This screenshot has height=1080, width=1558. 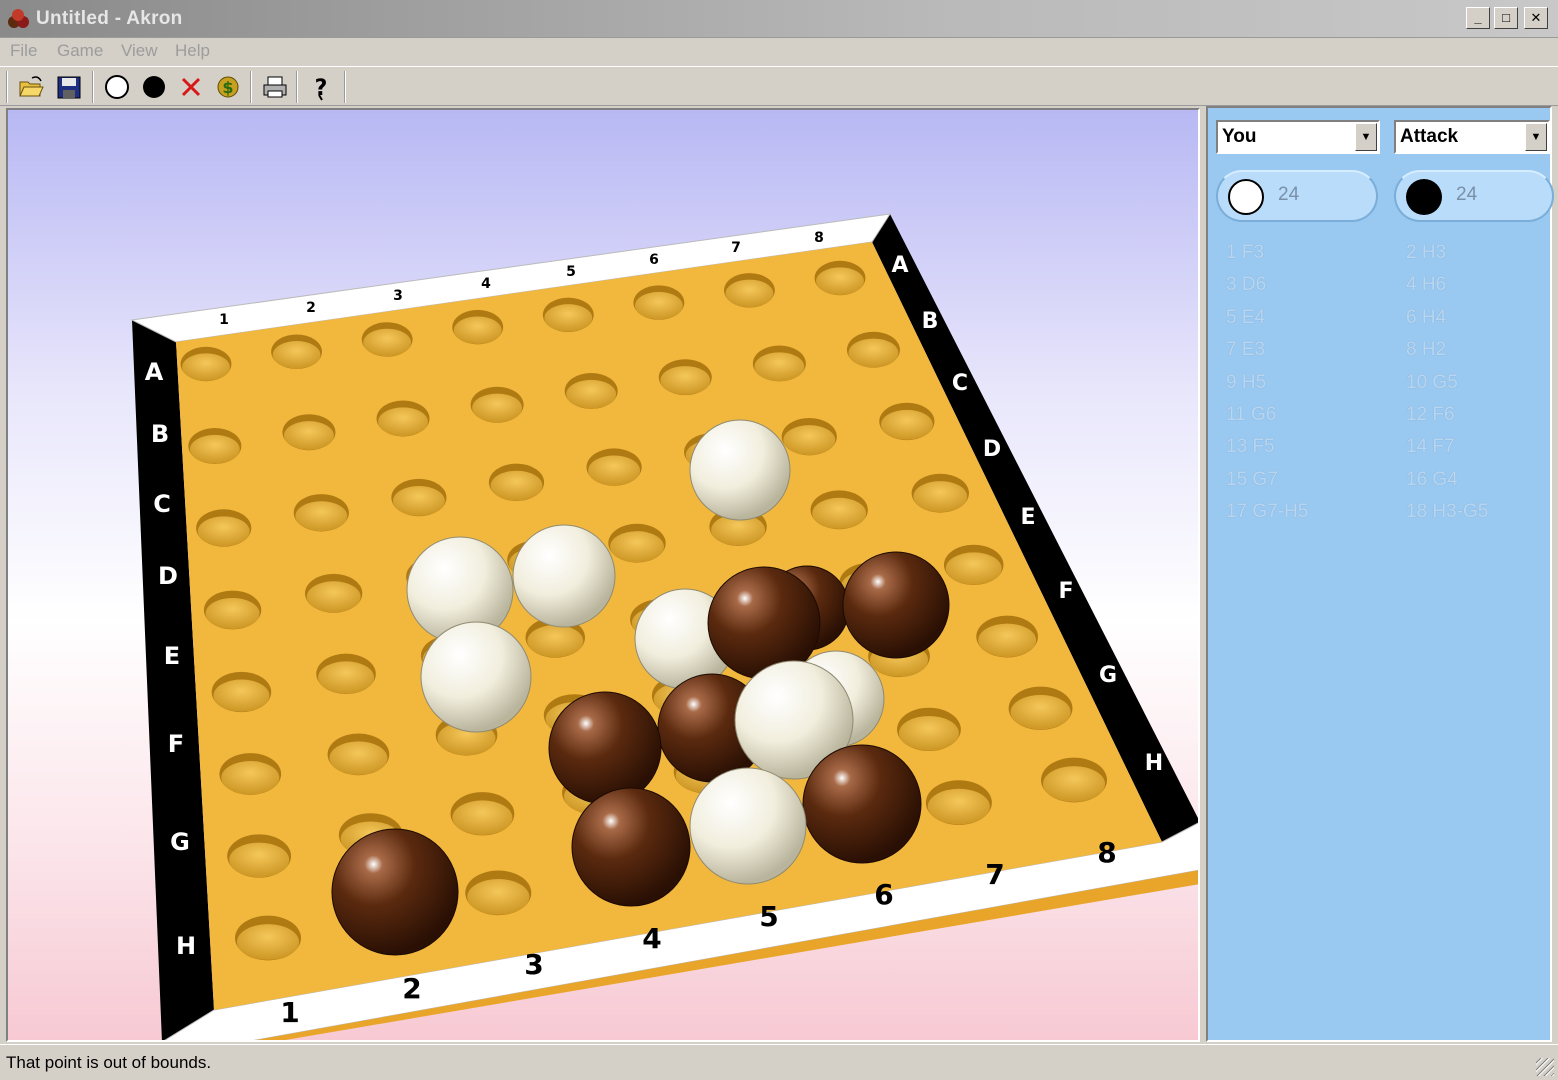 I want to click on money-icon: $, so click(x=228, y=87).